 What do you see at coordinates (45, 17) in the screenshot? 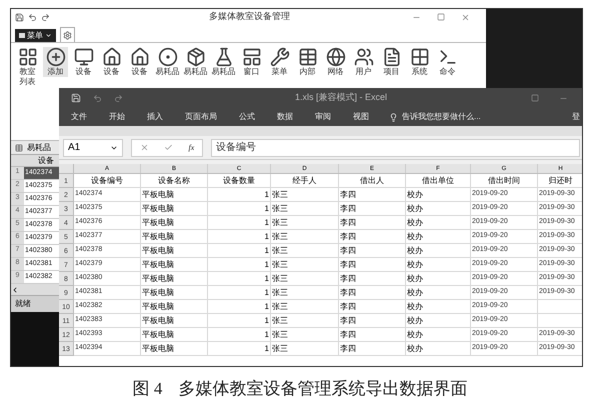
I see `redo-icon` at bounding box center [45, 17].